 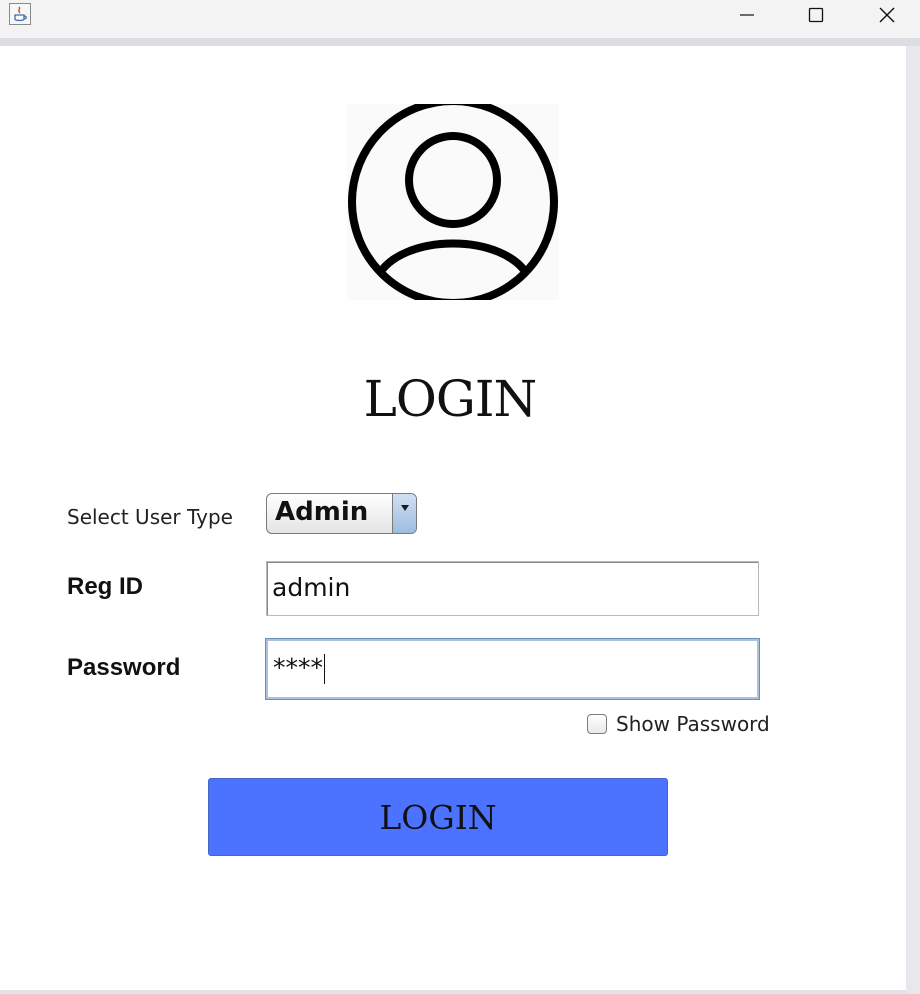 I want to click on user-type-select: Admin, so click(x=341, y=513).